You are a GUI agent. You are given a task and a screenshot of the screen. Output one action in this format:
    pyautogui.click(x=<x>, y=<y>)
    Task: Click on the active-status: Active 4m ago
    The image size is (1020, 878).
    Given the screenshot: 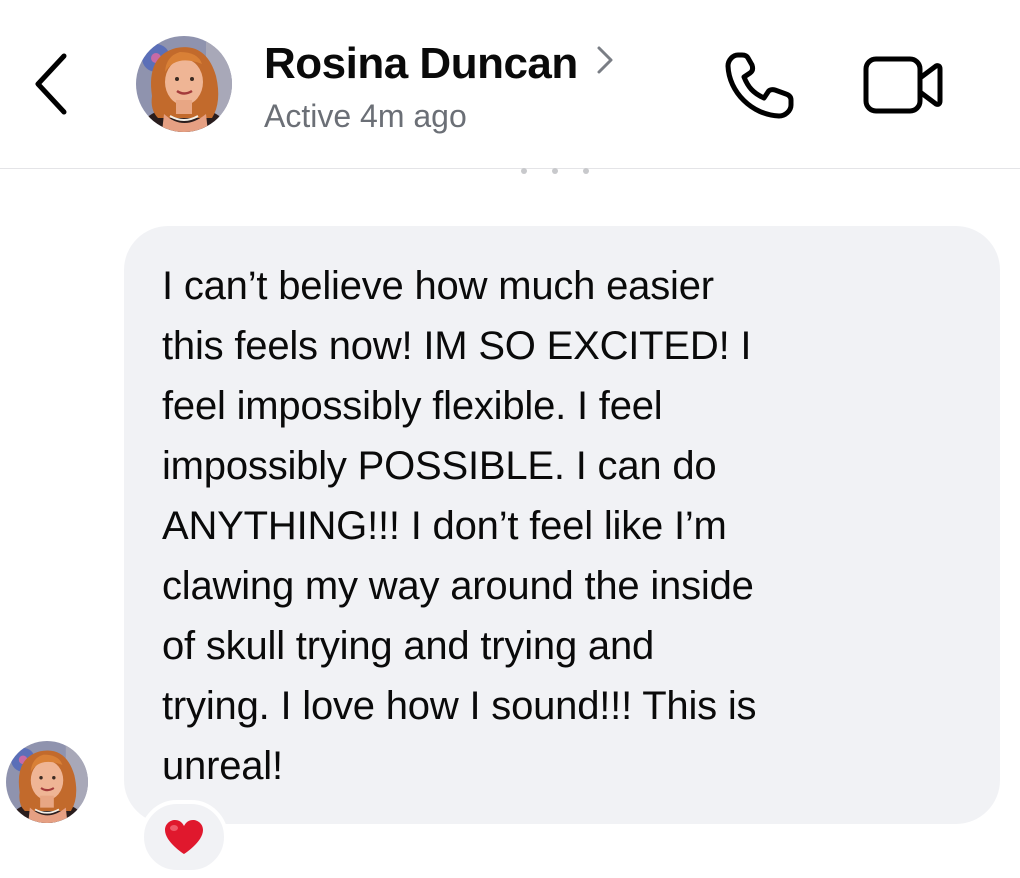 What is the action you would take?
    pyautogui.click(x=365, y=116)
    